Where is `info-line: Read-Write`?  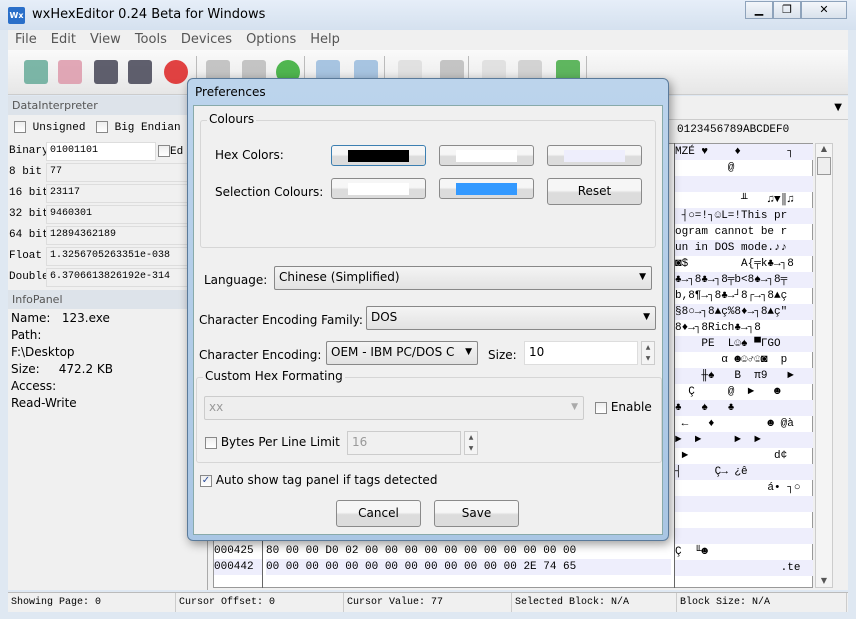
info-line: Read-Write is located at coordinates (44, 403).